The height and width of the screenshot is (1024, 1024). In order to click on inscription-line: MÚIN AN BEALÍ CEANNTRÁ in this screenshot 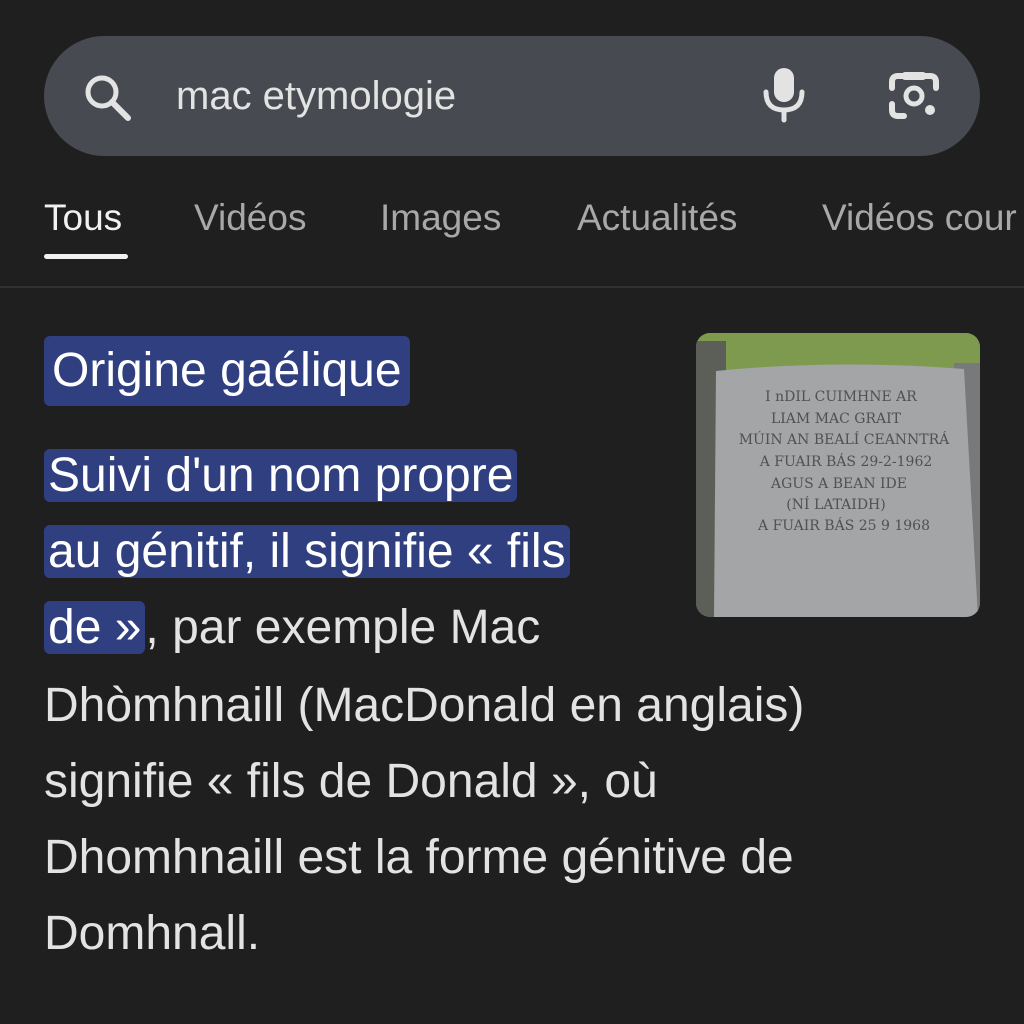, I will do `click(844, 439)`.